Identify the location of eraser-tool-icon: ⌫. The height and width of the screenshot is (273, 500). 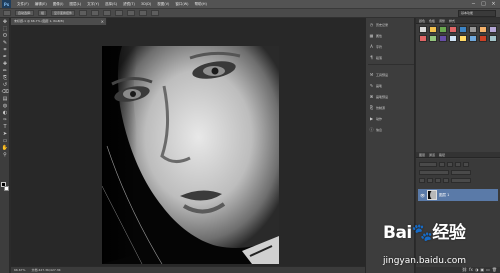
(5, 92).